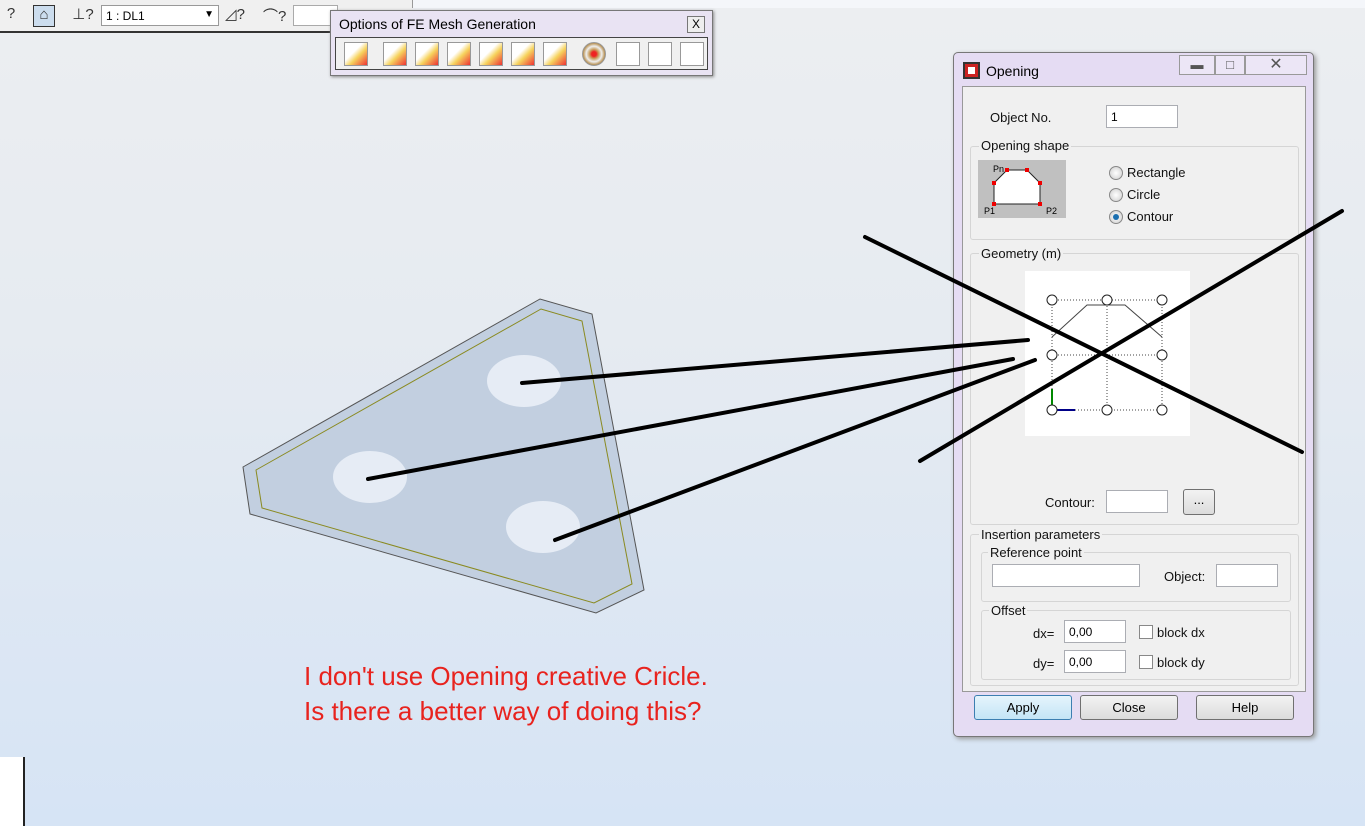  I want to click on geometry-preview, so click(1107, 353).